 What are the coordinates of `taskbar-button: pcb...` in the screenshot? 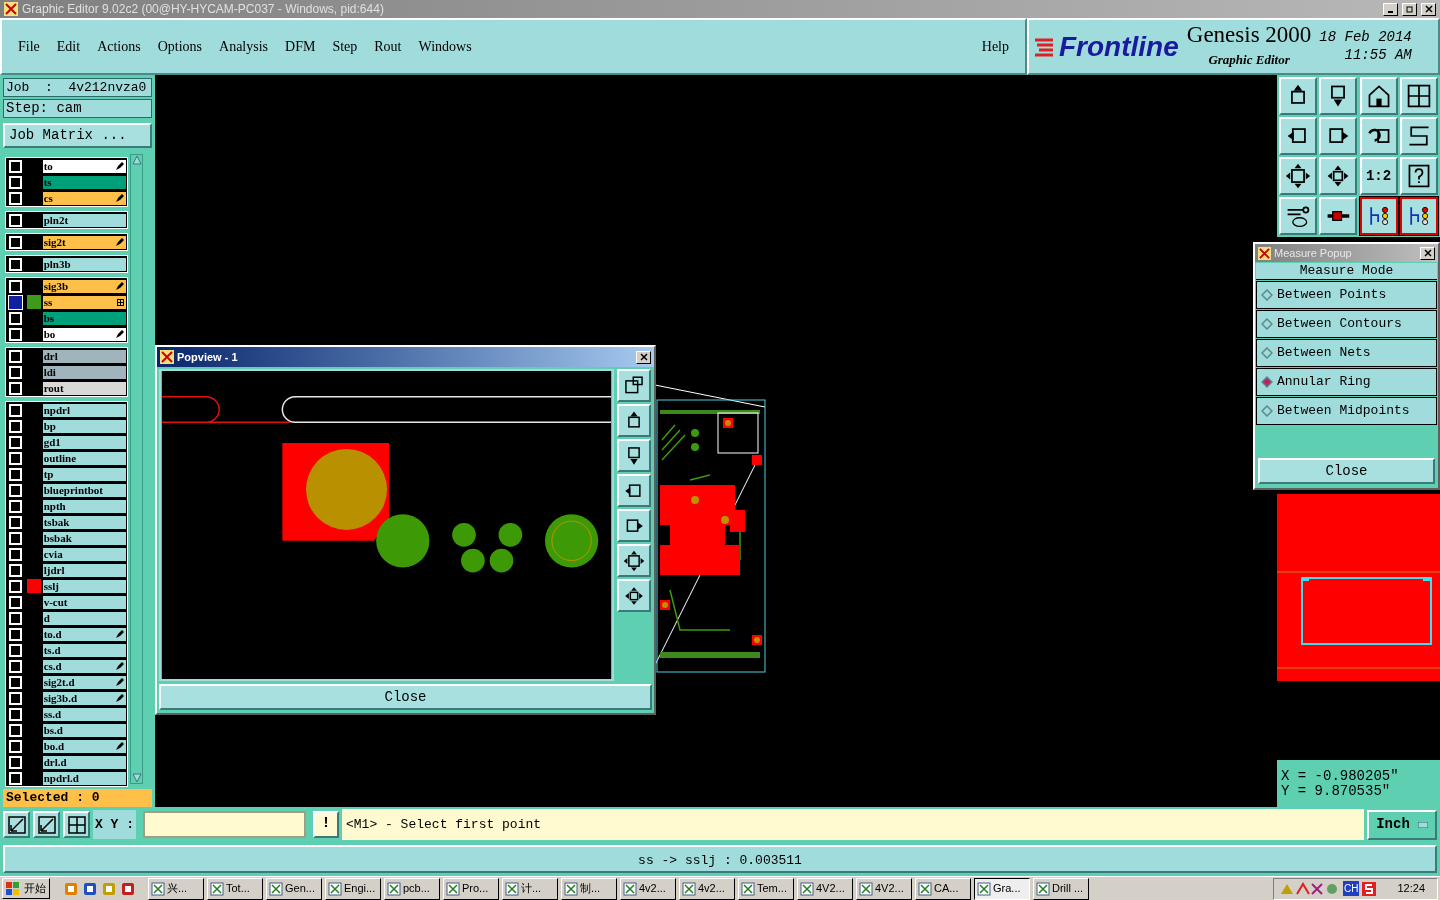 It's located at (412, 888).